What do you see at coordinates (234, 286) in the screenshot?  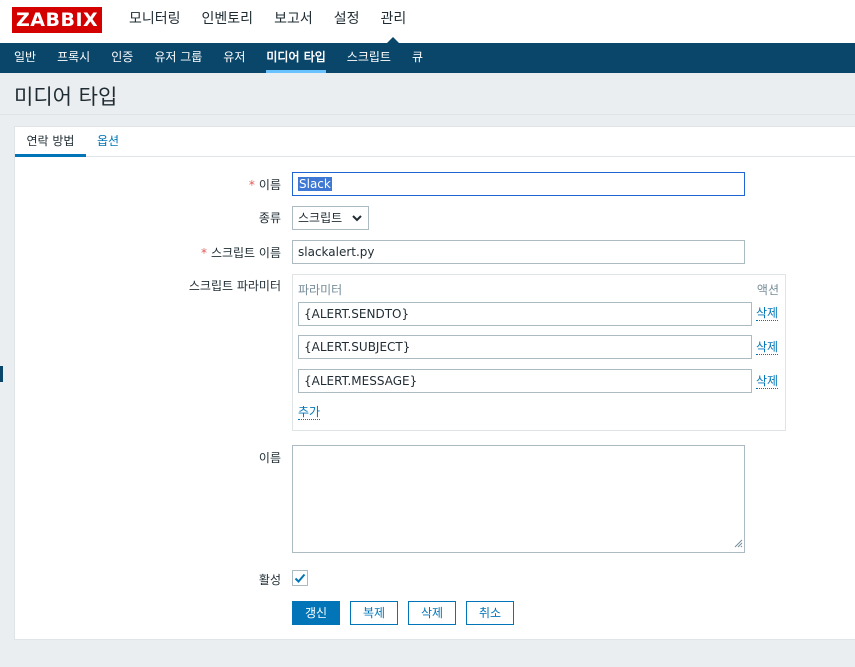 I see `script-params-label: 스크립트 파라미터` at bounding box center [234, 286].